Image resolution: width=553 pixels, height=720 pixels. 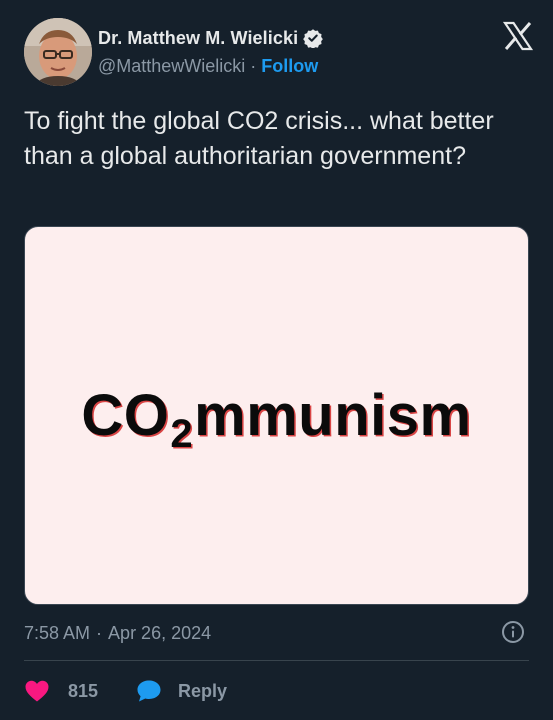 What do you see at coordinates (61, 691) in the screenshot?
I see `like-button: 815` at bounding box center [61, 691].